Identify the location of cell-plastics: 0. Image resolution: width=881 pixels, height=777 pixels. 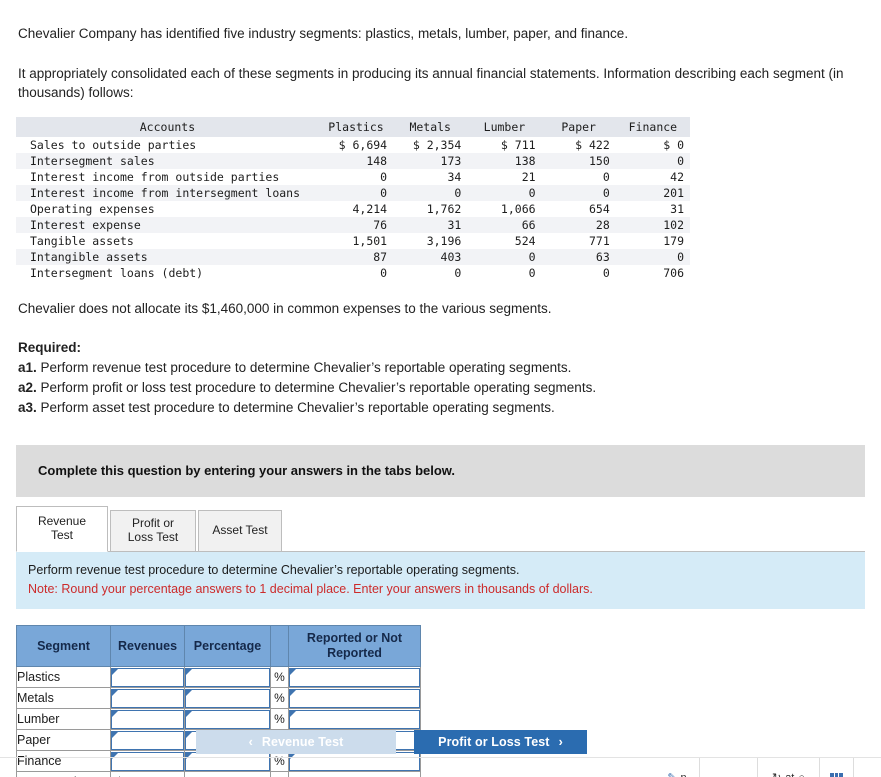
(384, 192).